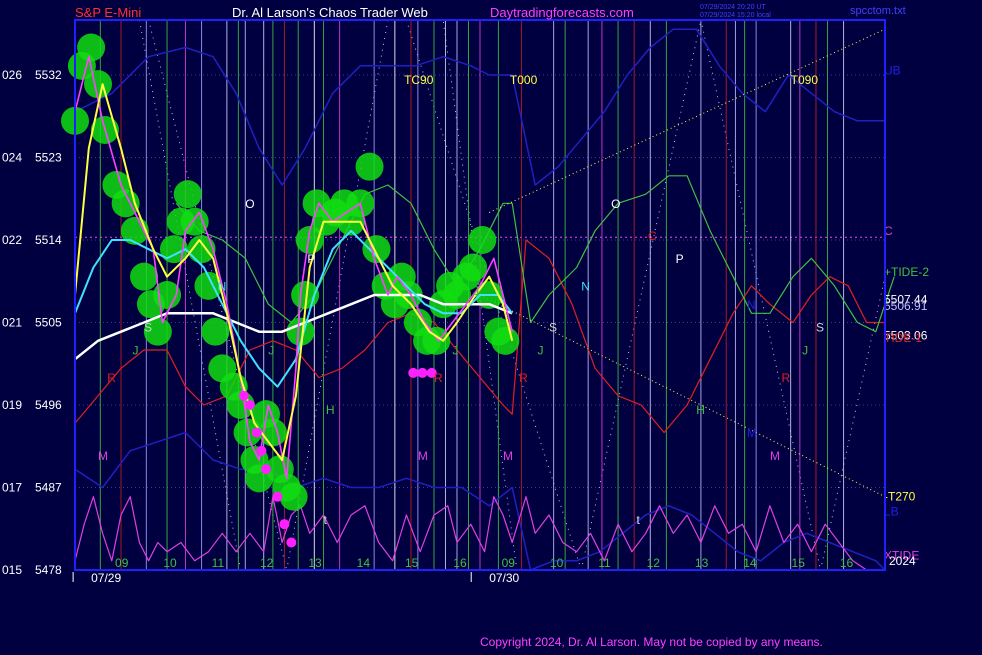 The height and width of the screenshot is (655, 982). What do you see at coordinates (48, 158) in the screenshot?
I see `y-tick-label: 5523` at bounding box center [48, 158].